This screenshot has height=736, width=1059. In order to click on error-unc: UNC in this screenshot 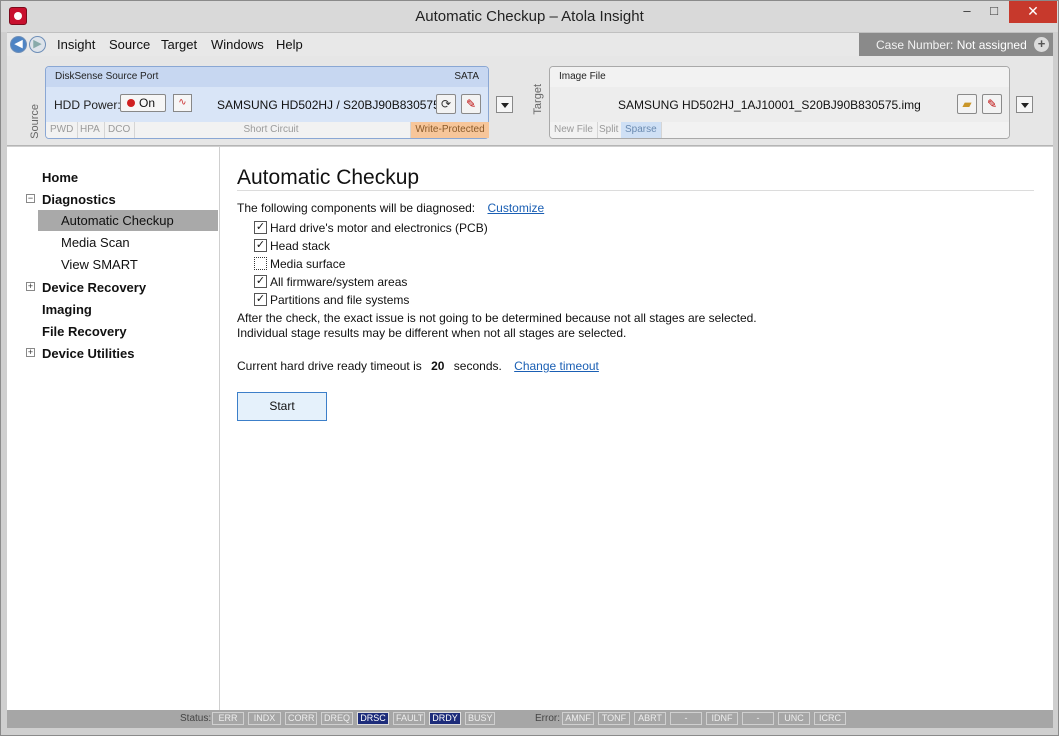, I will do `click(794, 718)`.